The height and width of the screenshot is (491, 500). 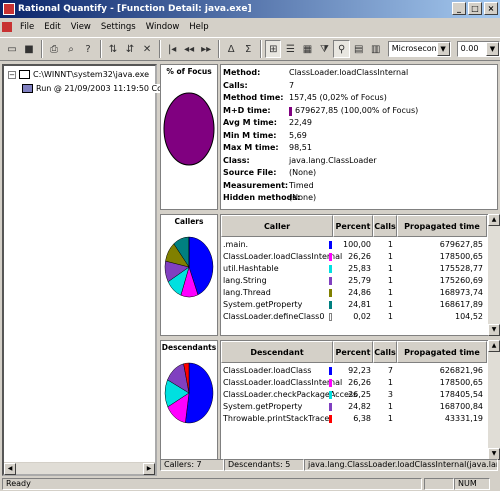 What do you see at coordinates (189, 400) in the screenshot?
I see `descendants-pie-panel: Descendants` at bounding box center [189, 400].